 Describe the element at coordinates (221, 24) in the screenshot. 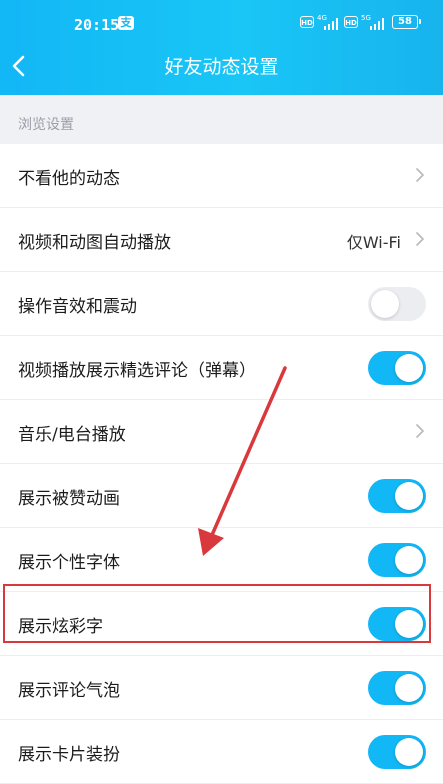

I see `status-bar: 20:15 支 HD 4G HD 5G 58` at that location.